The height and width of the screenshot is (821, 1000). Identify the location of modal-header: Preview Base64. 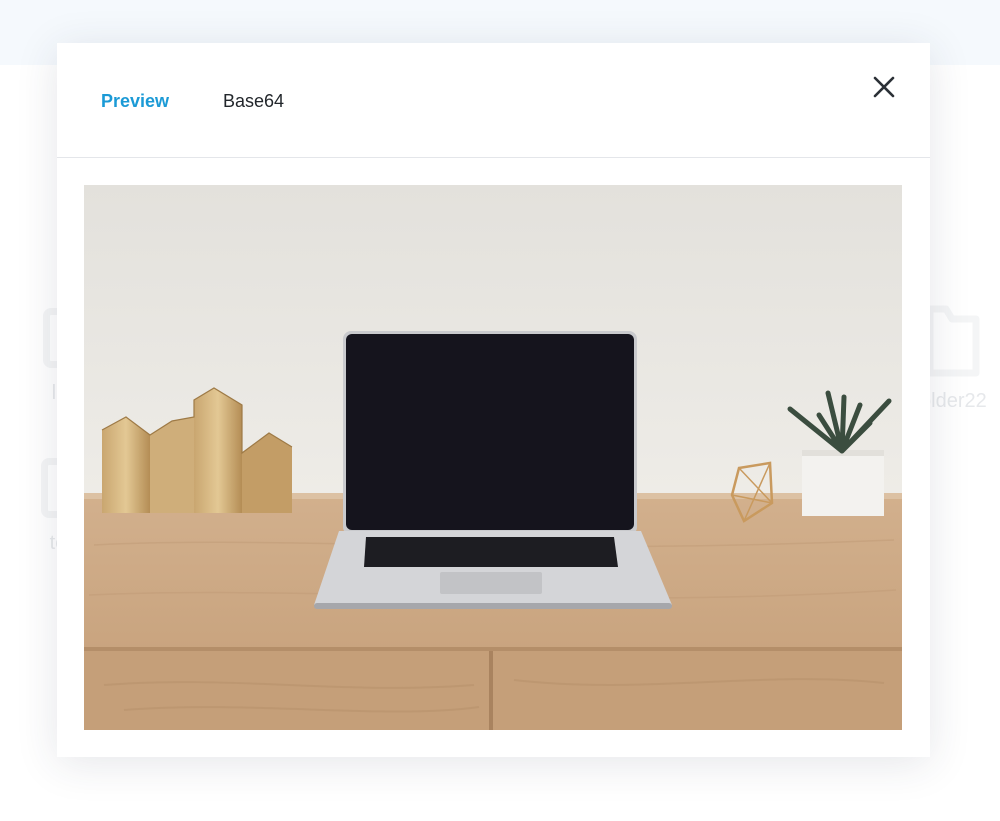
(493, 100).